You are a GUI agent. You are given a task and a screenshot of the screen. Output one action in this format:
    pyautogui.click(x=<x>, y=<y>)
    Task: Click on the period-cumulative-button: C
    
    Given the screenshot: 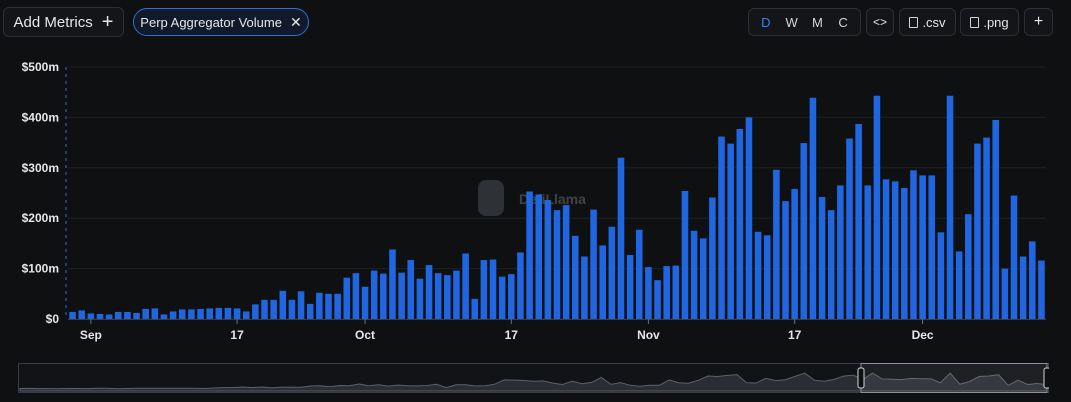 What is the action you would take?
    pyautogui.click(x=843, y=22)
    